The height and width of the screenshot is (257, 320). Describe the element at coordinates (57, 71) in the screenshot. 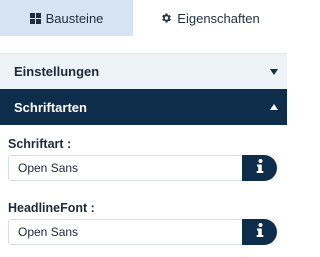

I see `section-einstellungen-label: Einstellungen` at that location.